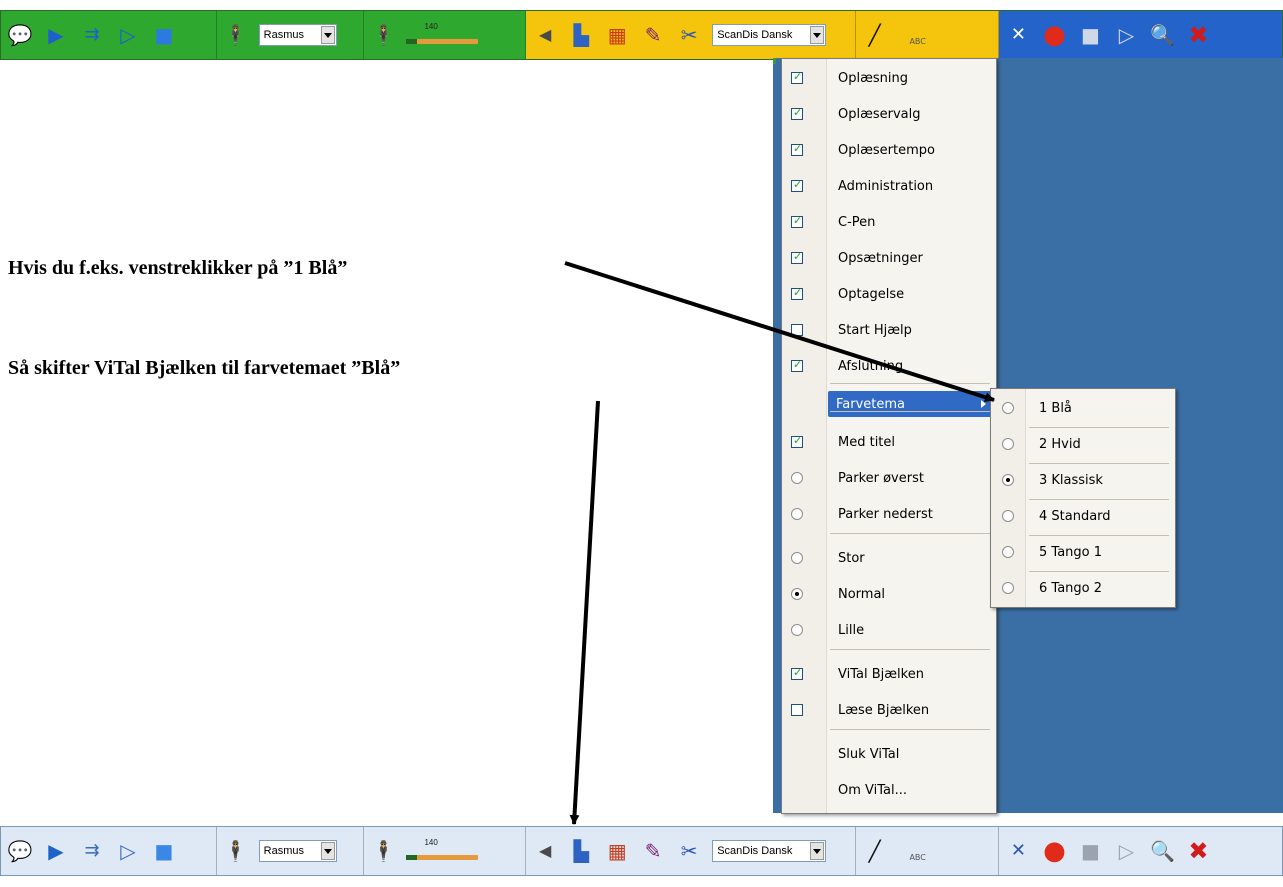 This screenshot has height=887, width=1283. Describe the element at coordinates (779, 332) in the screenshot. I see `arrow-to-1-blaa` at that location.